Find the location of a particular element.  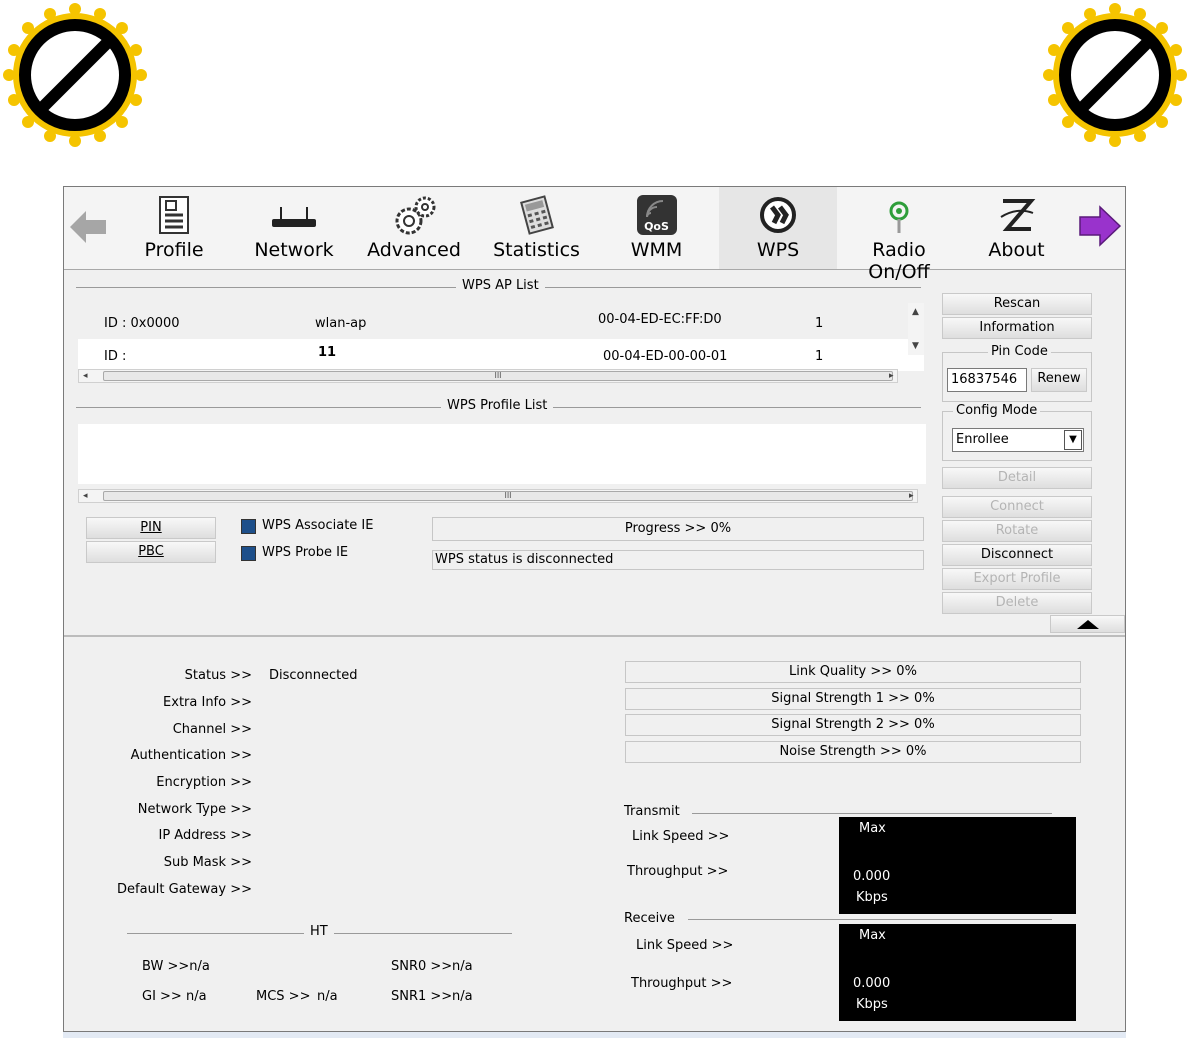

profile-list-hscrollbar: ◂ III ▸ is located at coordinates (498, 496).